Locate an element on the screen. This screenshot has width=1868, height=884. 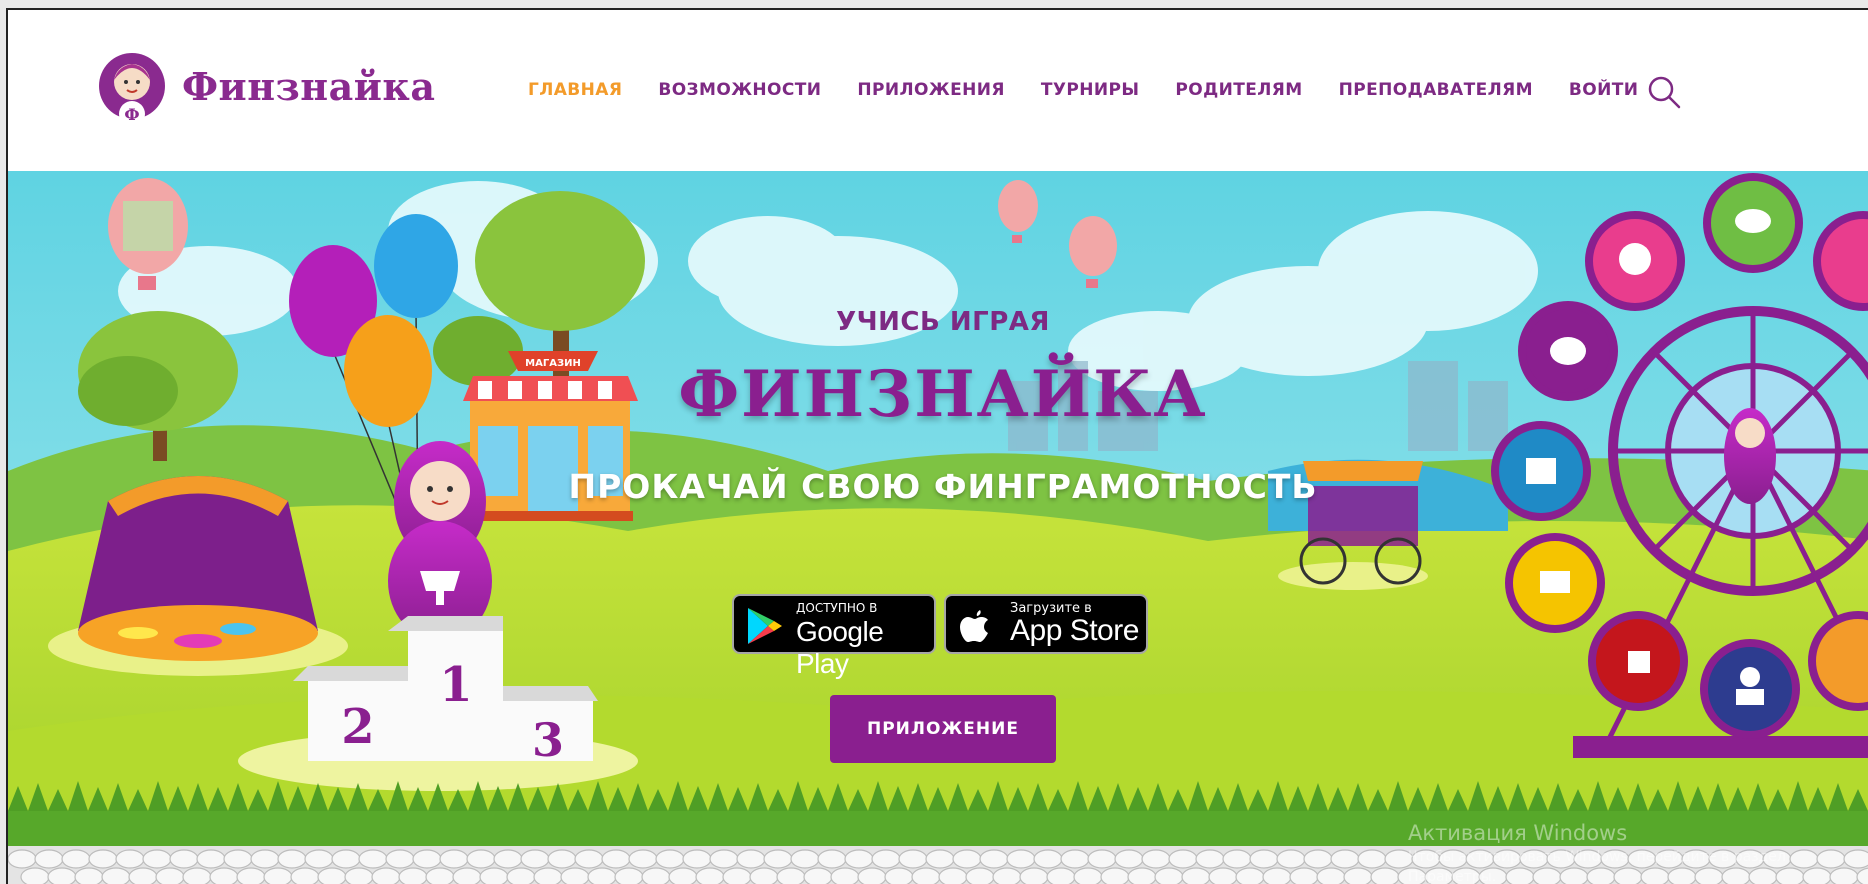
app-store-badge: Загрузите в App Store is located at coordinates (1046, 624).